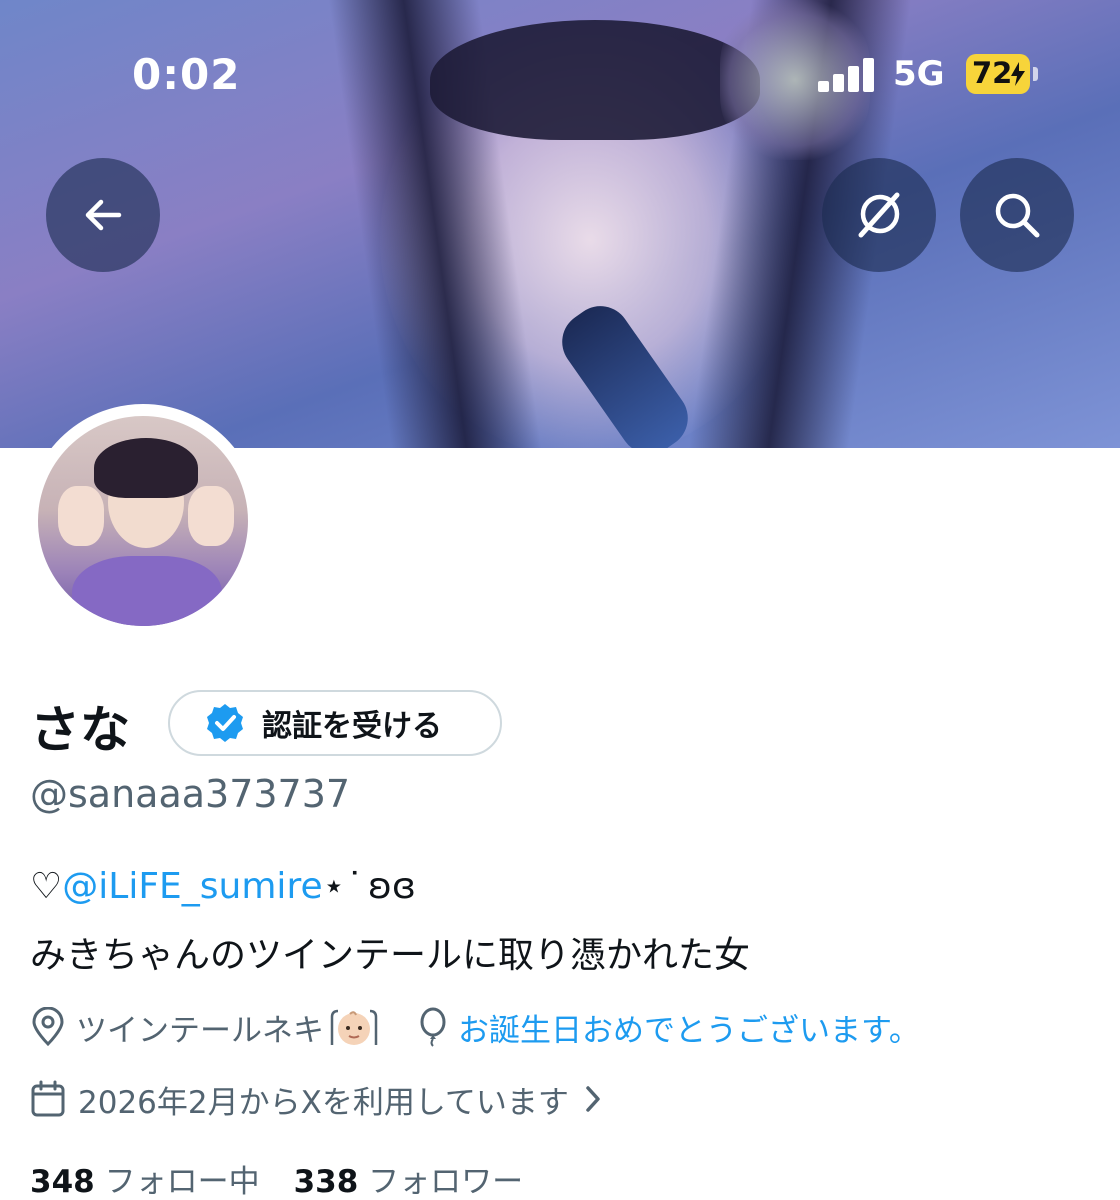 This screenshot has width=1120, height=1200. I want to click on followers-link: 338 フォロワー, so click(409, 1182).